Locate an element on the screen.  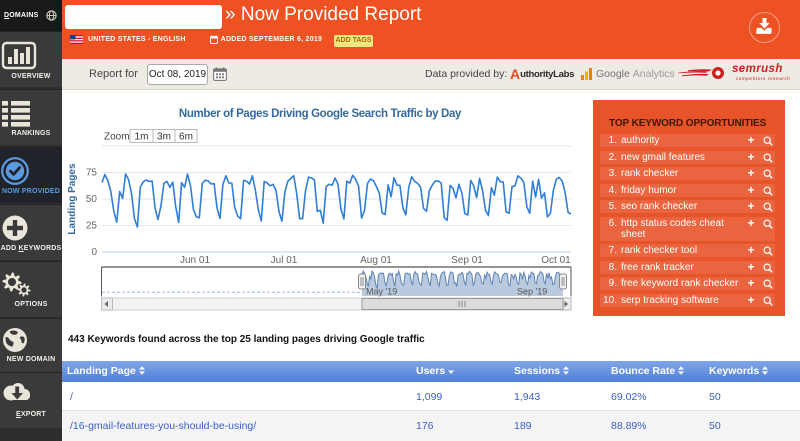
svg-text: Landing Pages is located at coordinates (72, 199).